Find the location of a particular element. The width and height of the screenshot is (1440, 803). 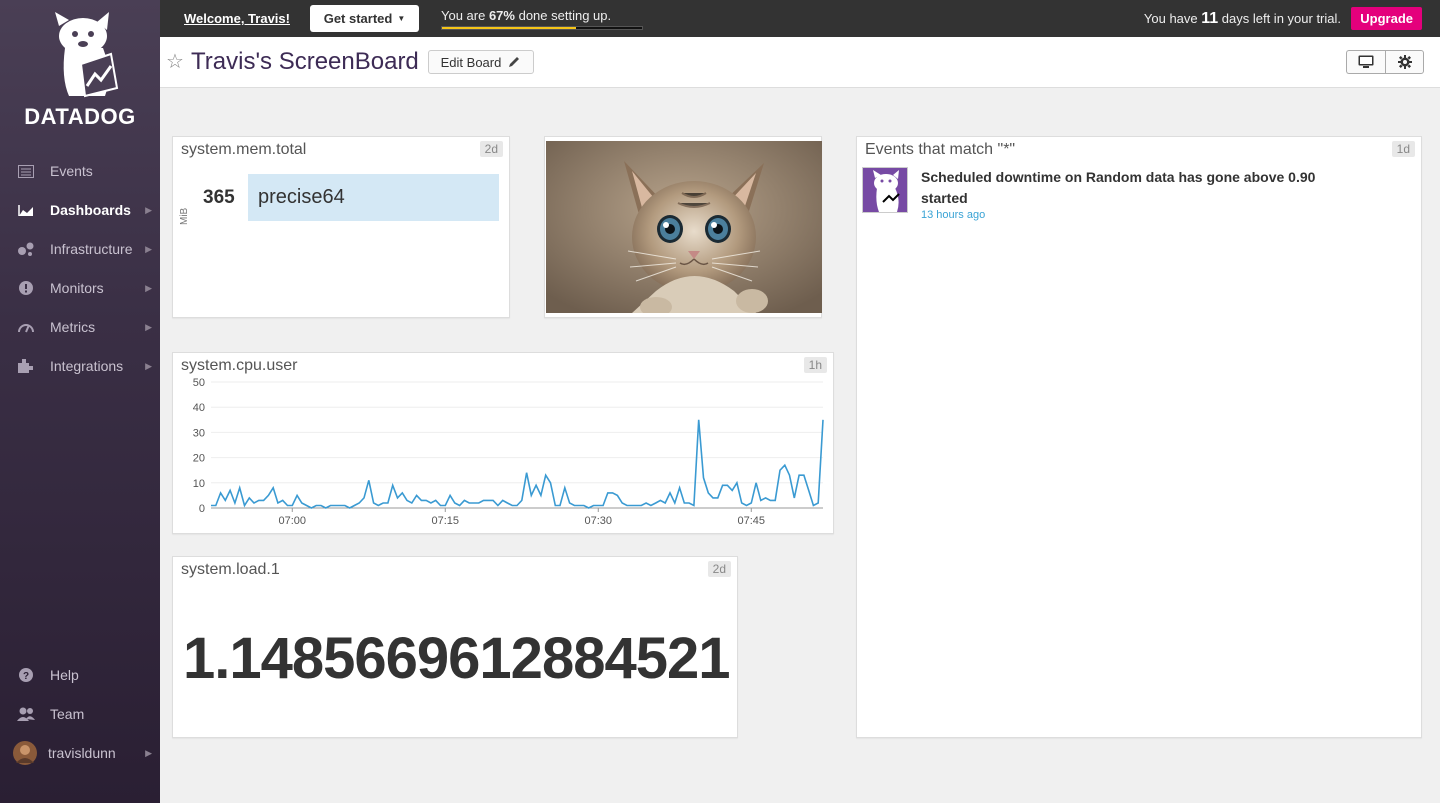

datadog-logo: DATADOG is located at coordinates (80, 70).